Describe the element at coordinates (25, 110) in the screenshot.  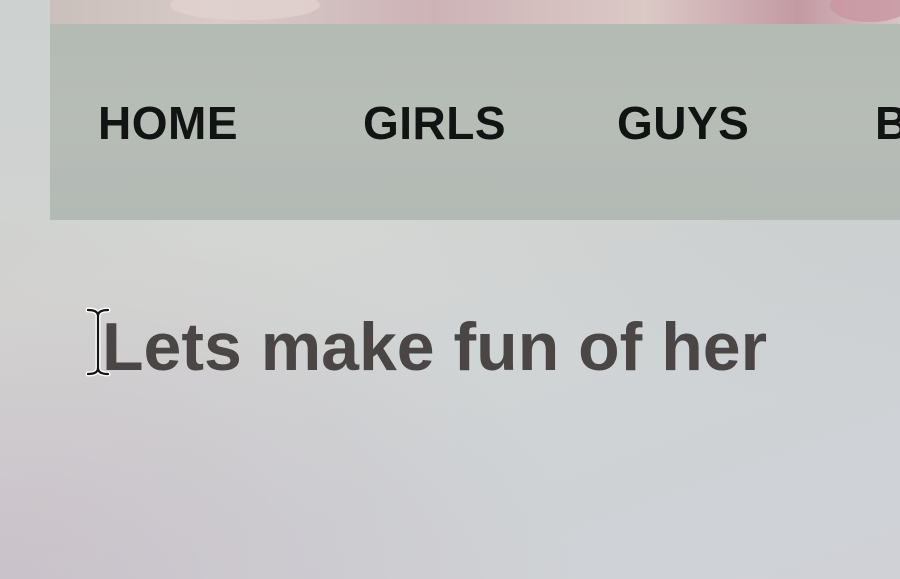
I see `page-left-margin` at that location.